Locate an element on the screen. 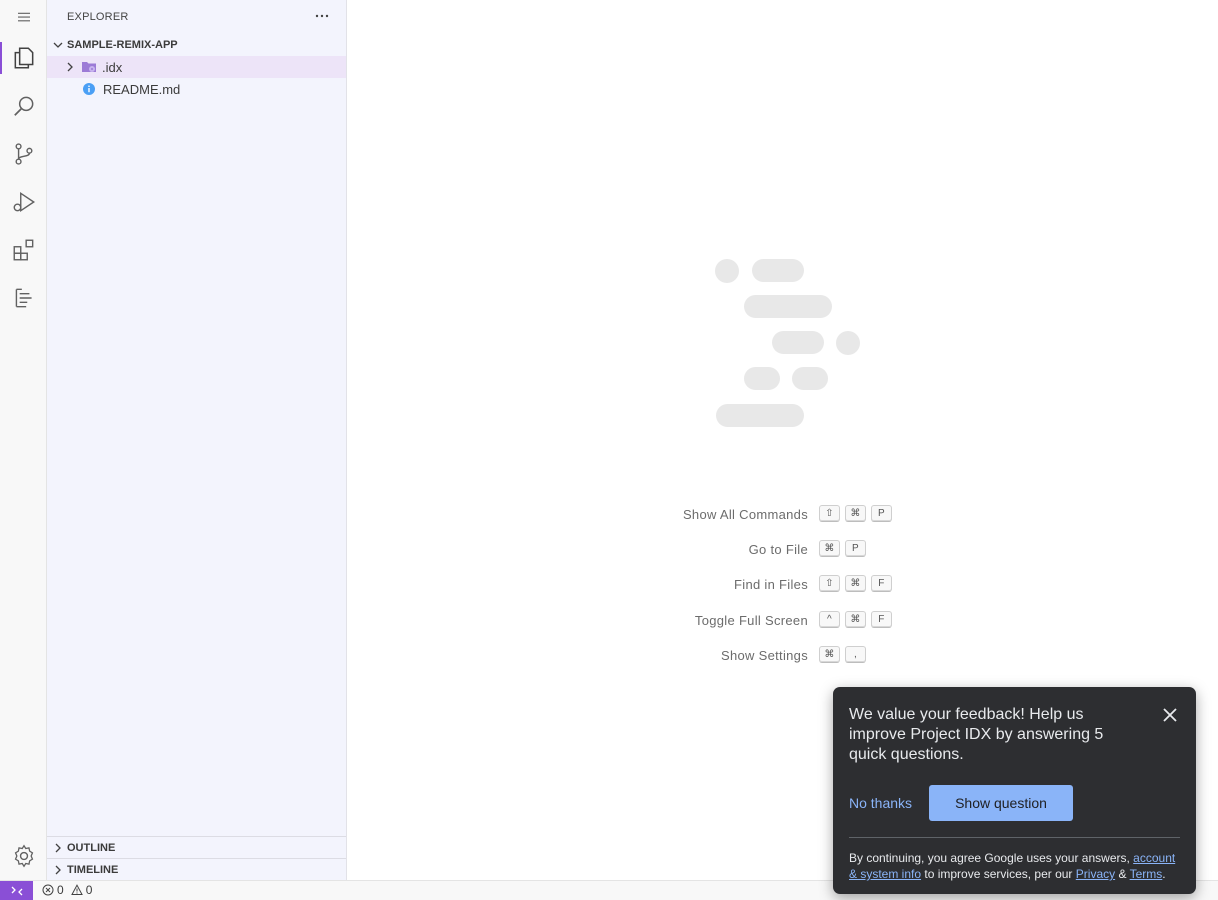 The image size is (1218, 900). ellipsis-icon is located at coordinates (322, 16).